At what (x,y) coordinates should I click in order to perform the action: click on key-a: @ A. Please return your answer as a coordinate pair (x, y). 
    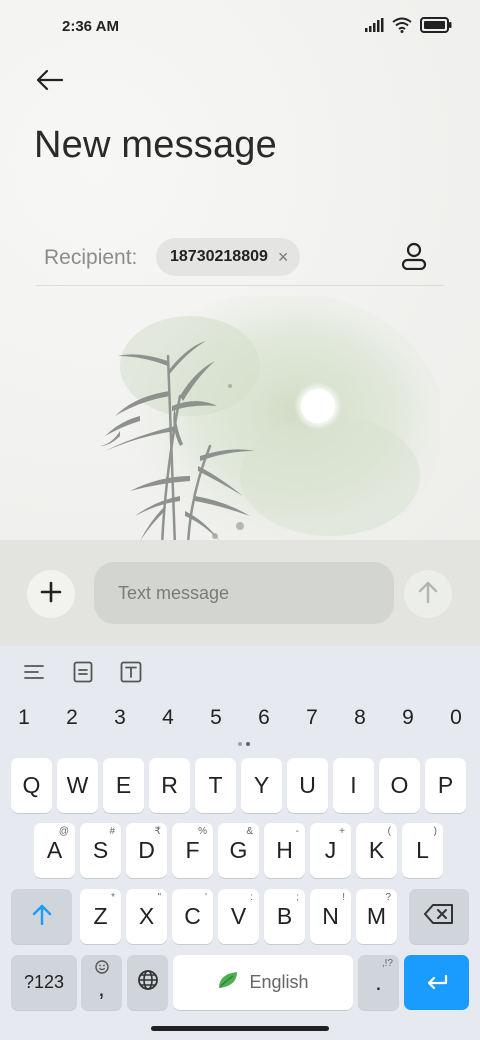
    Looking at the image, I should click on (54, 850).